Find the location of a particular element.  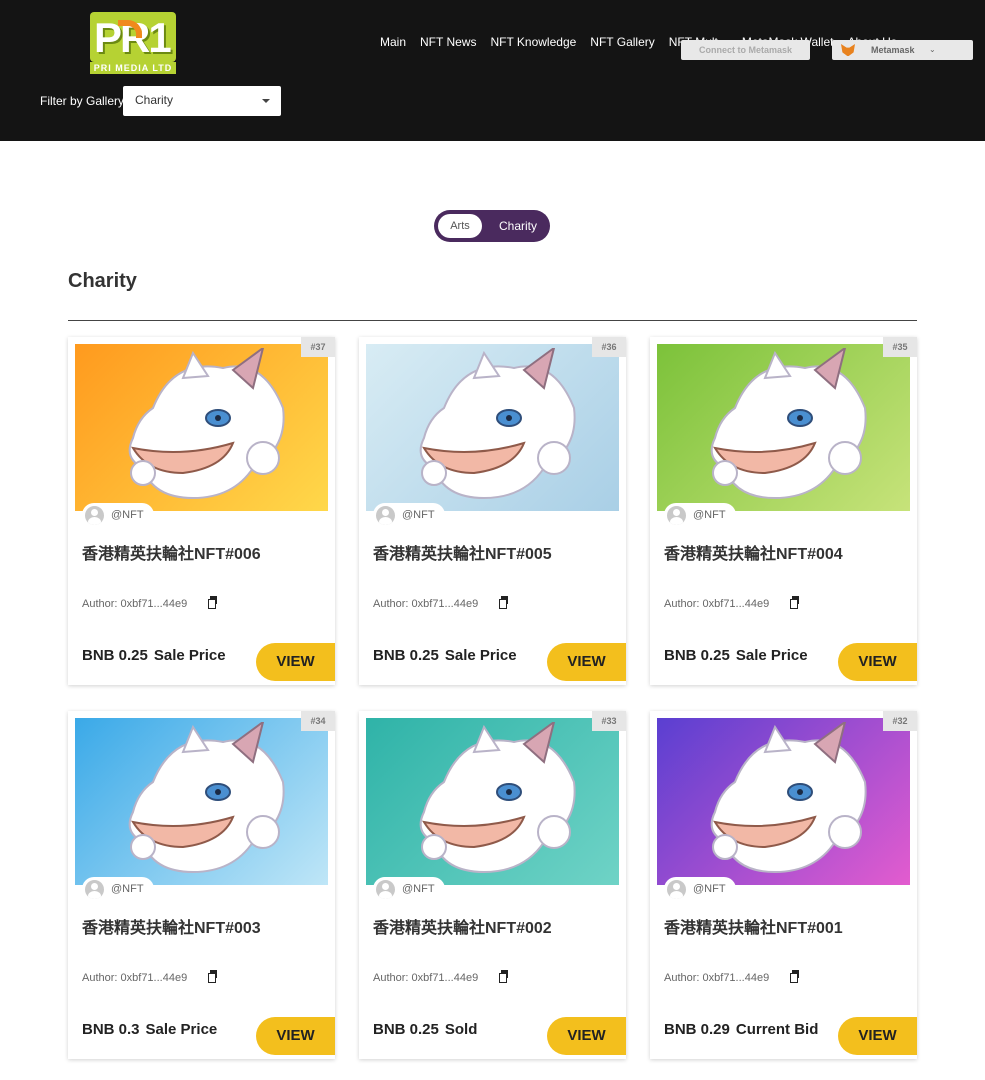

logo-subtext: PRI MEDIA LTD is located at coordinates (133, 68).